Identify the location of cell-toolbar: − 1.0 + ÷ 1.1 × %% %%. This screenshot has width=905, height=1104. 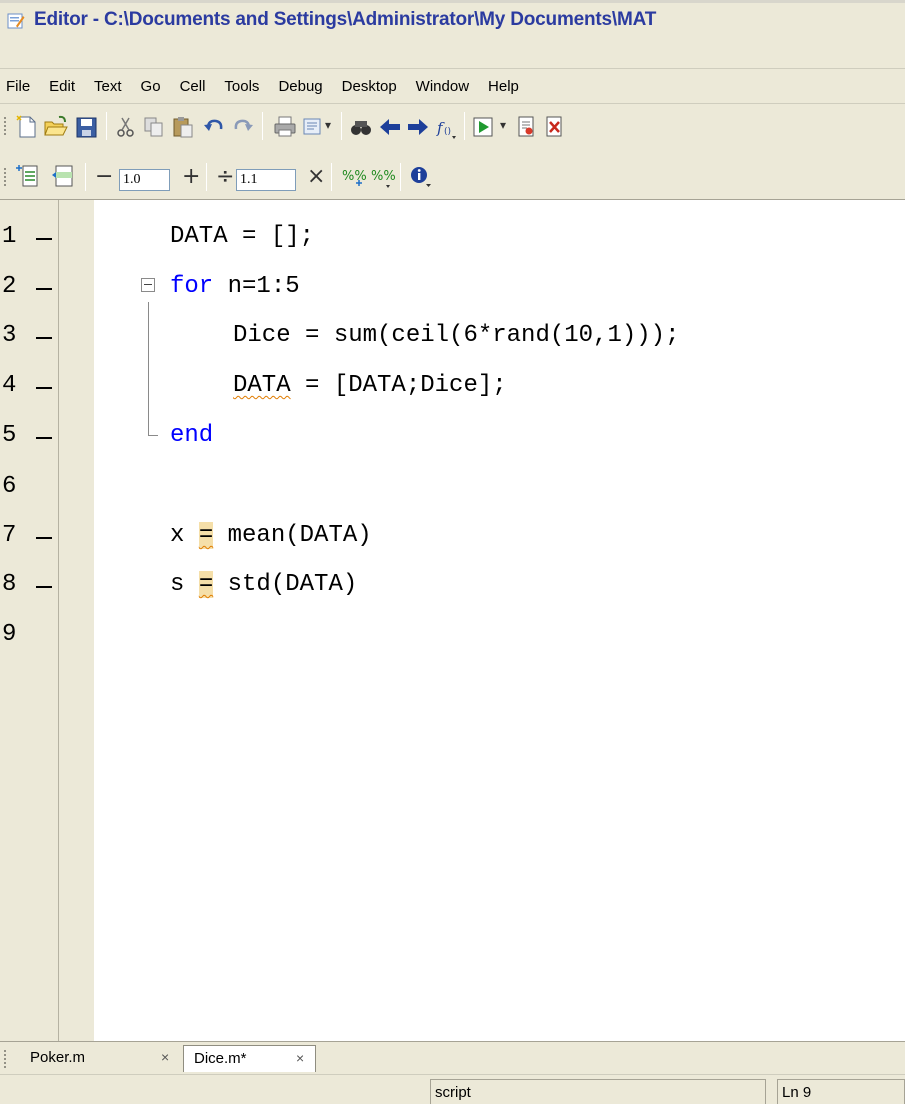
(452, 177).